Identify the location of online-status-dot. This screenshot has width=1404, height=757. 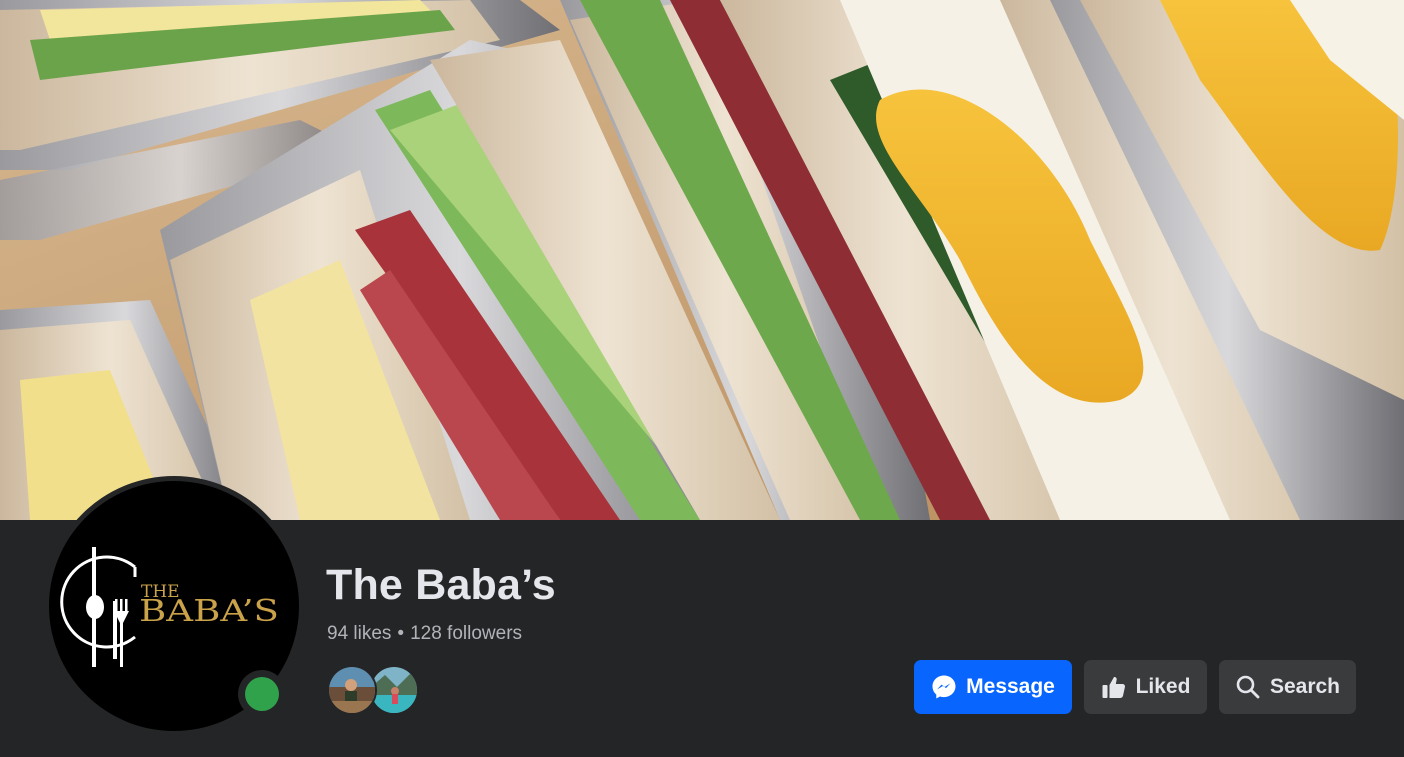
(262, 694).